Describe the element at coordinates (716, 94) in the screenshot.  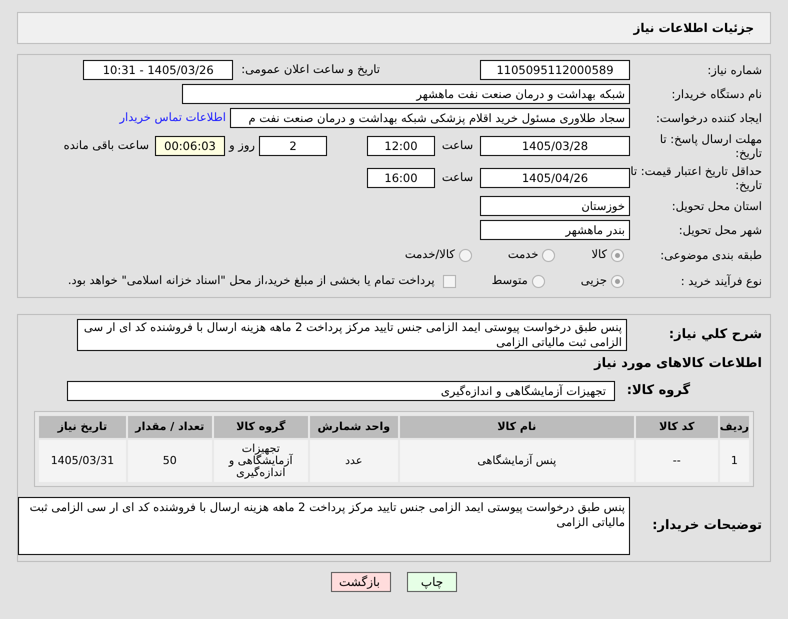
I see `field-label: نام دستگاه خریدار:` at that location.